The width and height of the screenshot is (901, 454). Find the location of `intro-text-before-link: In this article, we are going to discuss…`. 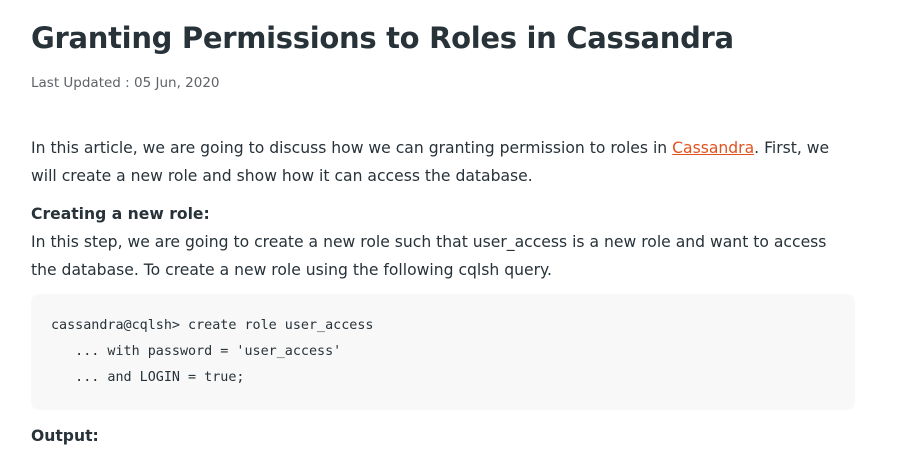

intro-text-before-link: In this article, we are going to discuss… is located at coordinates (352, 148).